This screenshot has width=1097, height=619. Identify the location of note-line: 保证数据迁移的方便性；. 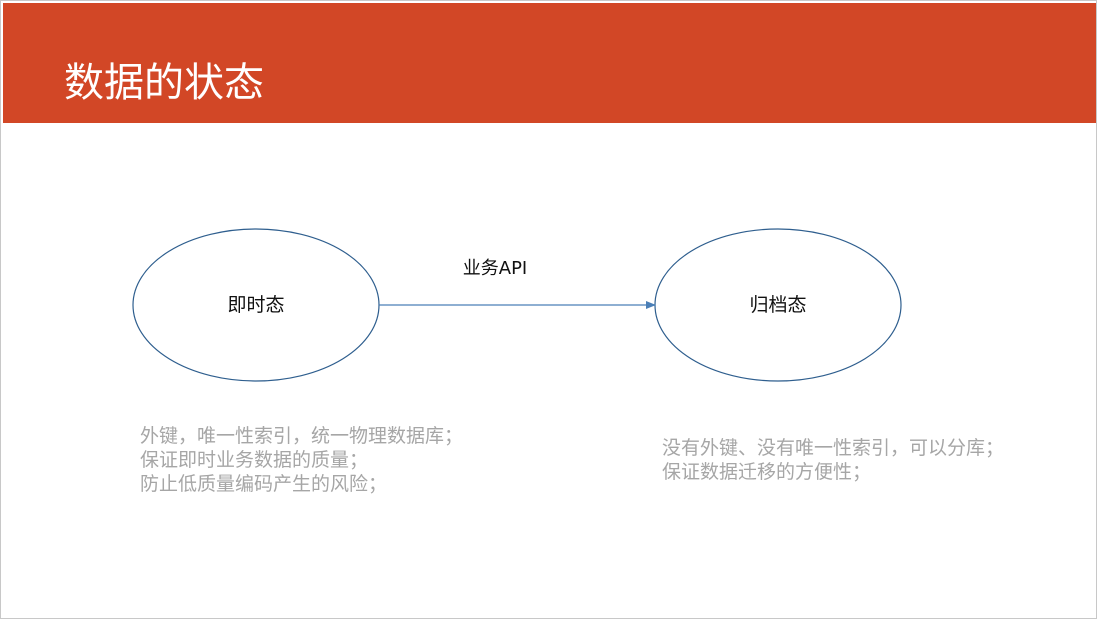
(767, 472).